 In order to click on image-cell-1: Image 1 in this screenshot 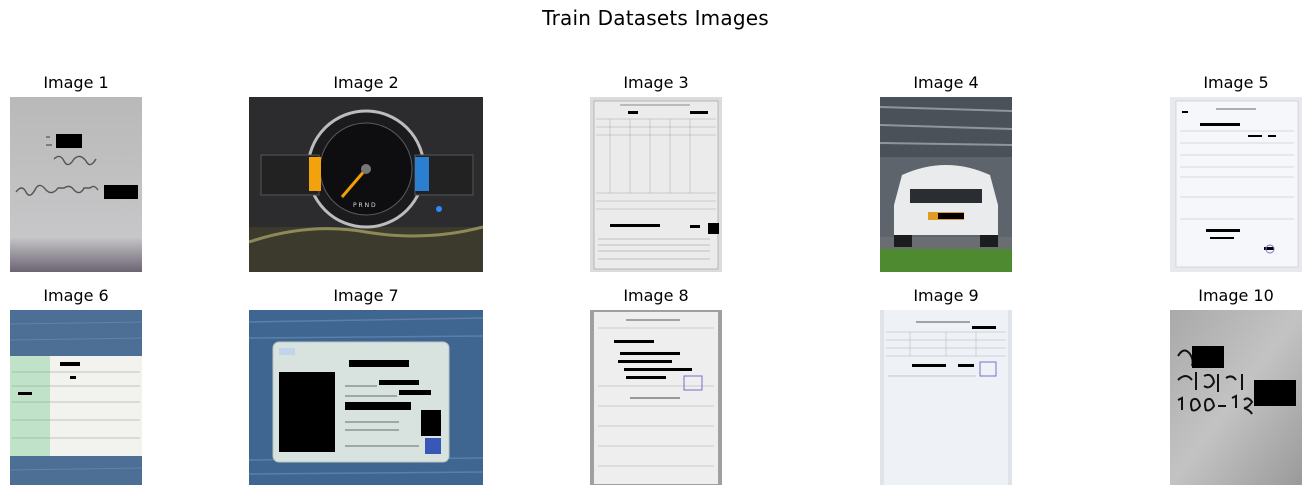, I will do `click(76, 172)`.